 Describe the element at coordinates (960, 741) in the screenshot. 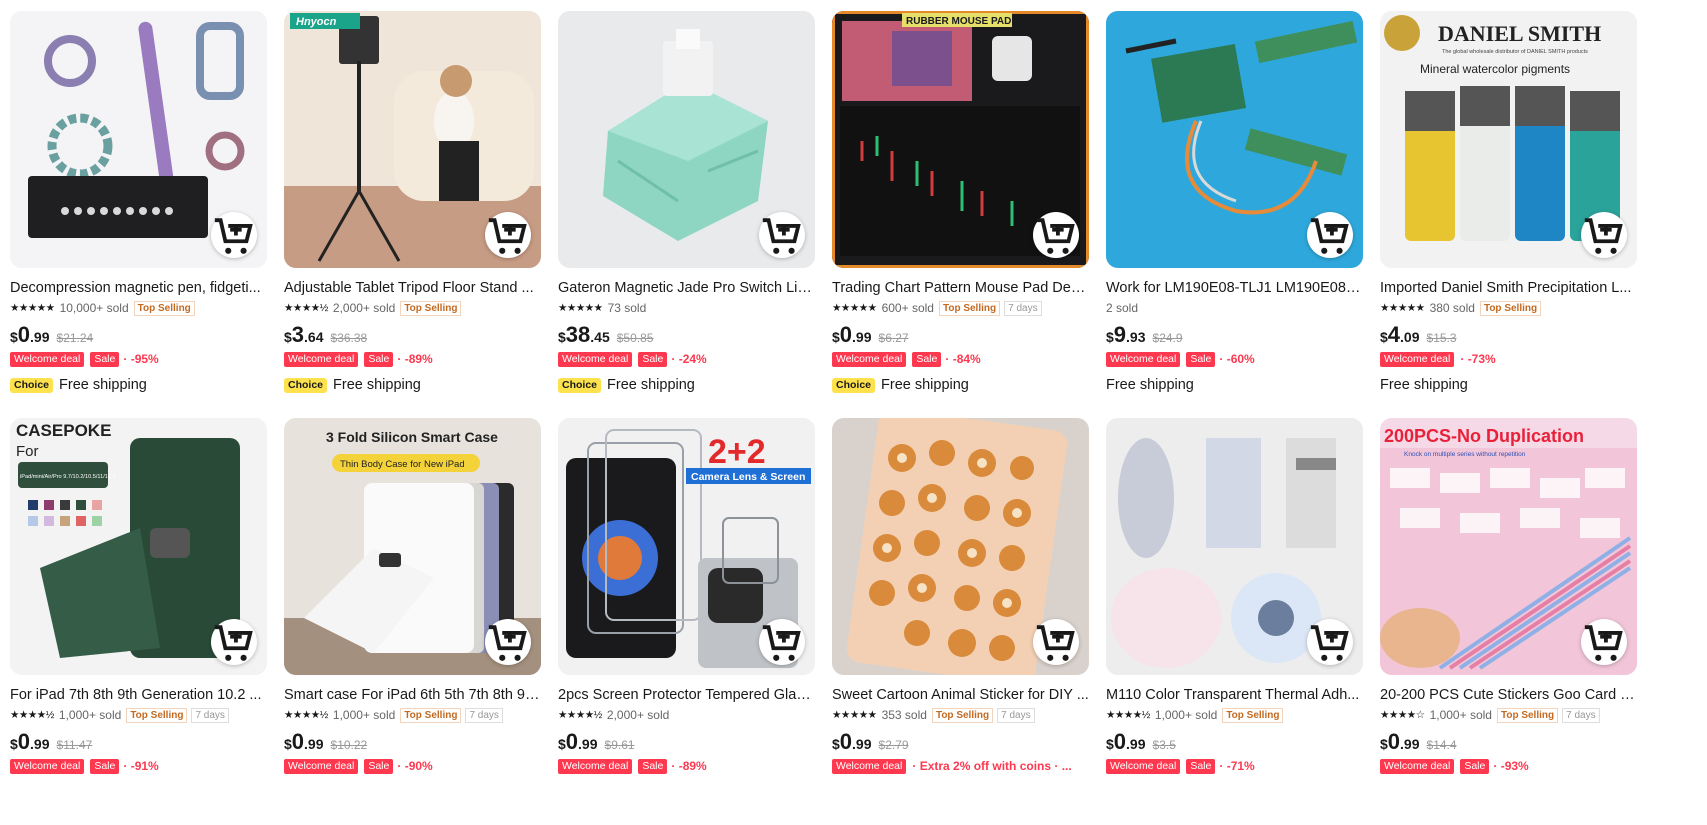

I see `price: $0.99 $2.79` at that location.